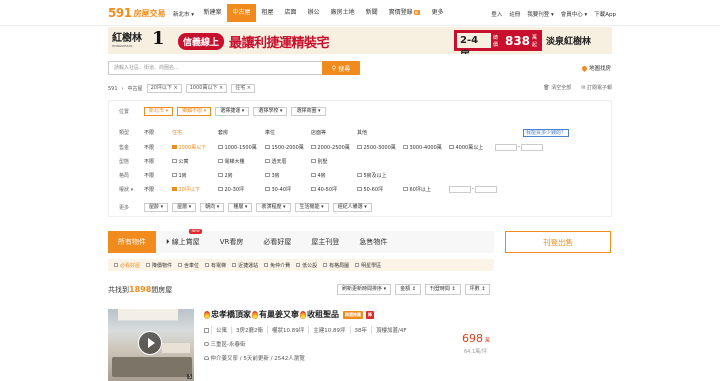 The image size is (720, 381). What do you see at coordinates (373, 242) in the screenshot?
I see `tab-urgent-sale: 急售物件` at bounding box center [373, 242].